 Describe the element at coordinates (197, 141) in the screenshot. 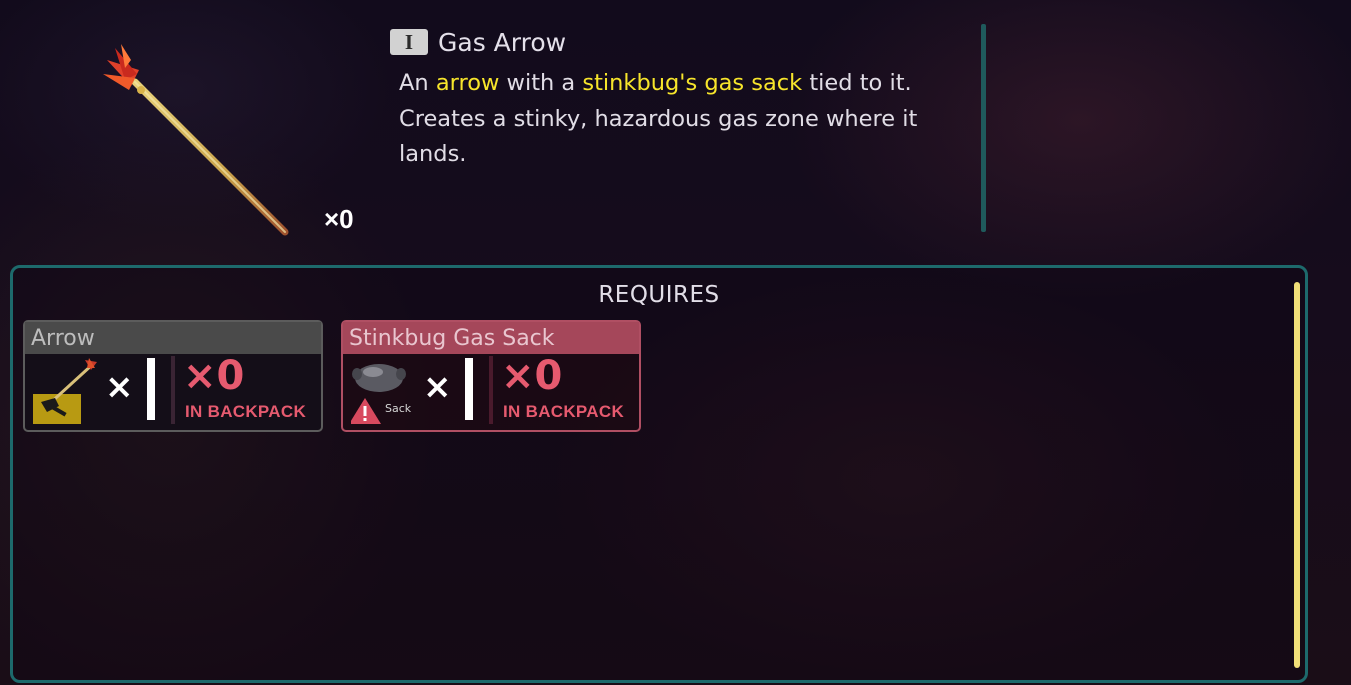

I see `gas-arrow-image` at that location.